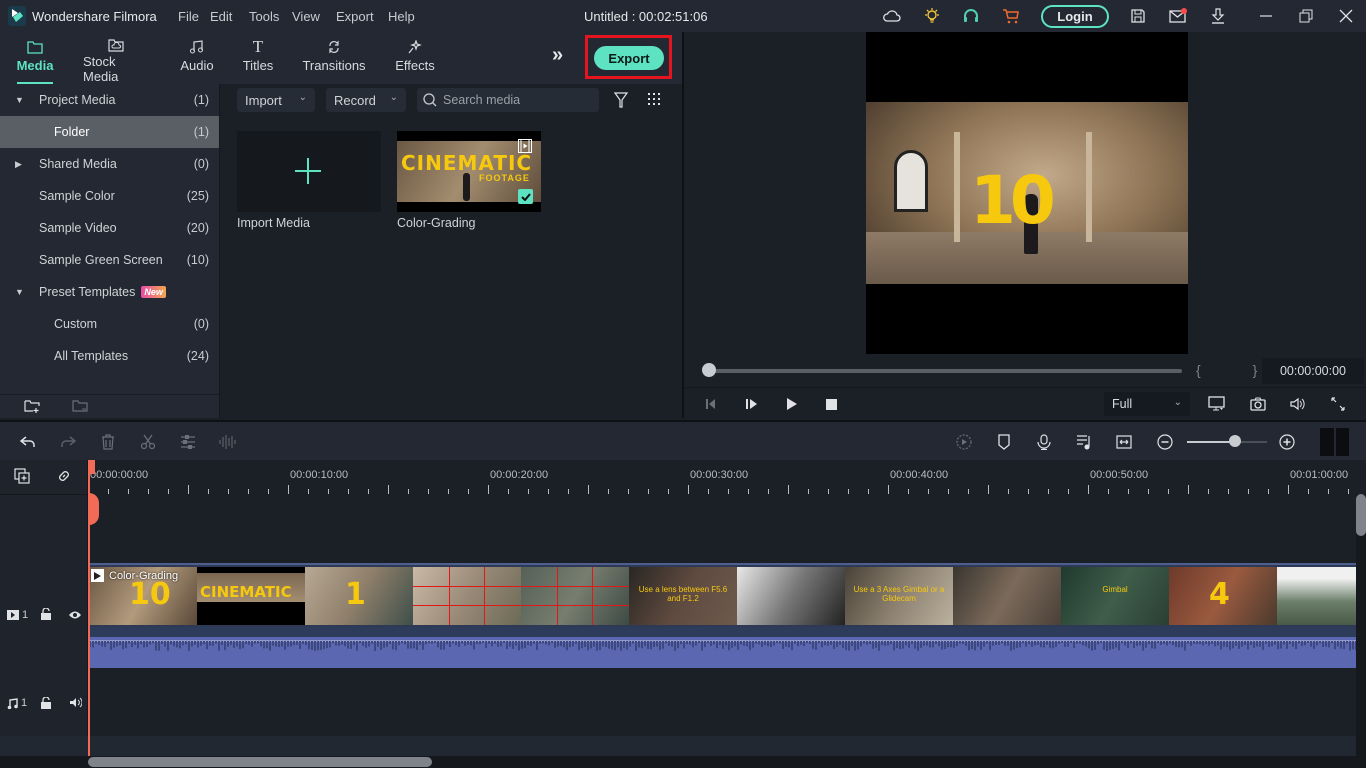  What do you see at coordinates (309, 171) in the screenshot?
I see `import-media-card` at bounding box center [309, 171].